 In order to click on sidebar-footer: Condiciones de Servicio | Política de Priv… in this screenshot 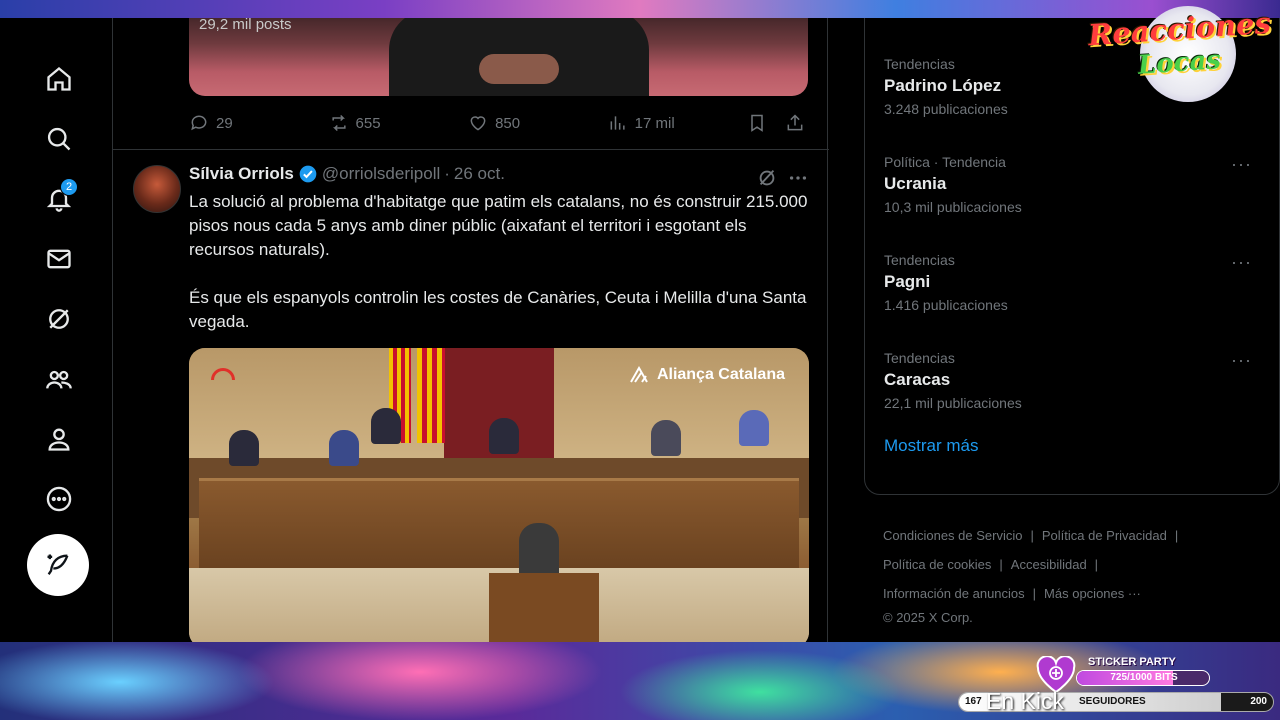, I will do `click(1048, 574)`.